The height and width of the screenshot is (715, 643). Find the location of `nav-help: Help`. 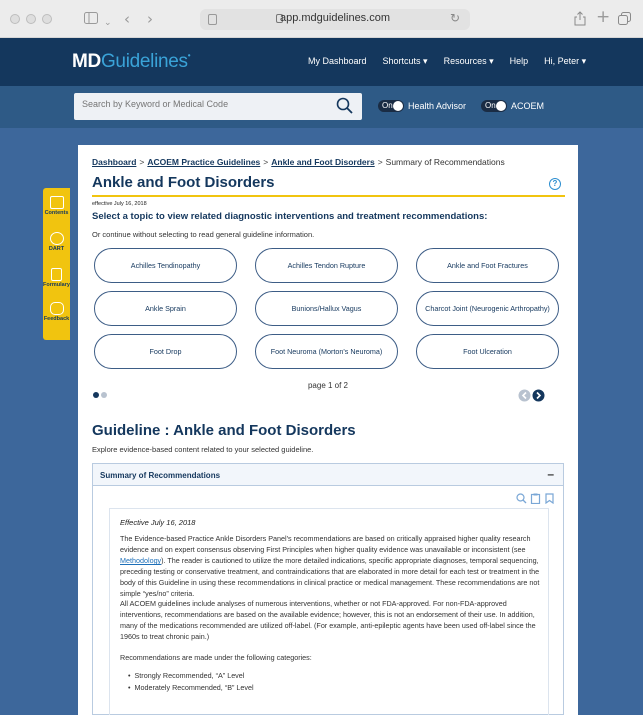

nav-help: Help is located at coordinates (519, 61).